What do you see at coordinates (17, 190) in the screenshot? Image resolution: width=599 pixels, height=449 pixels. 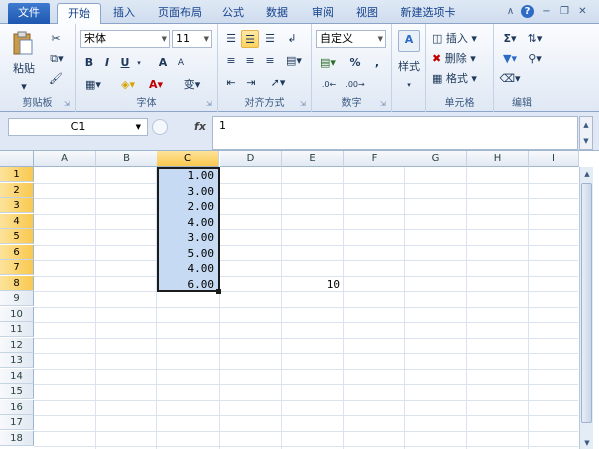 I see `row-header: 2` at bounding box center [17, 190].